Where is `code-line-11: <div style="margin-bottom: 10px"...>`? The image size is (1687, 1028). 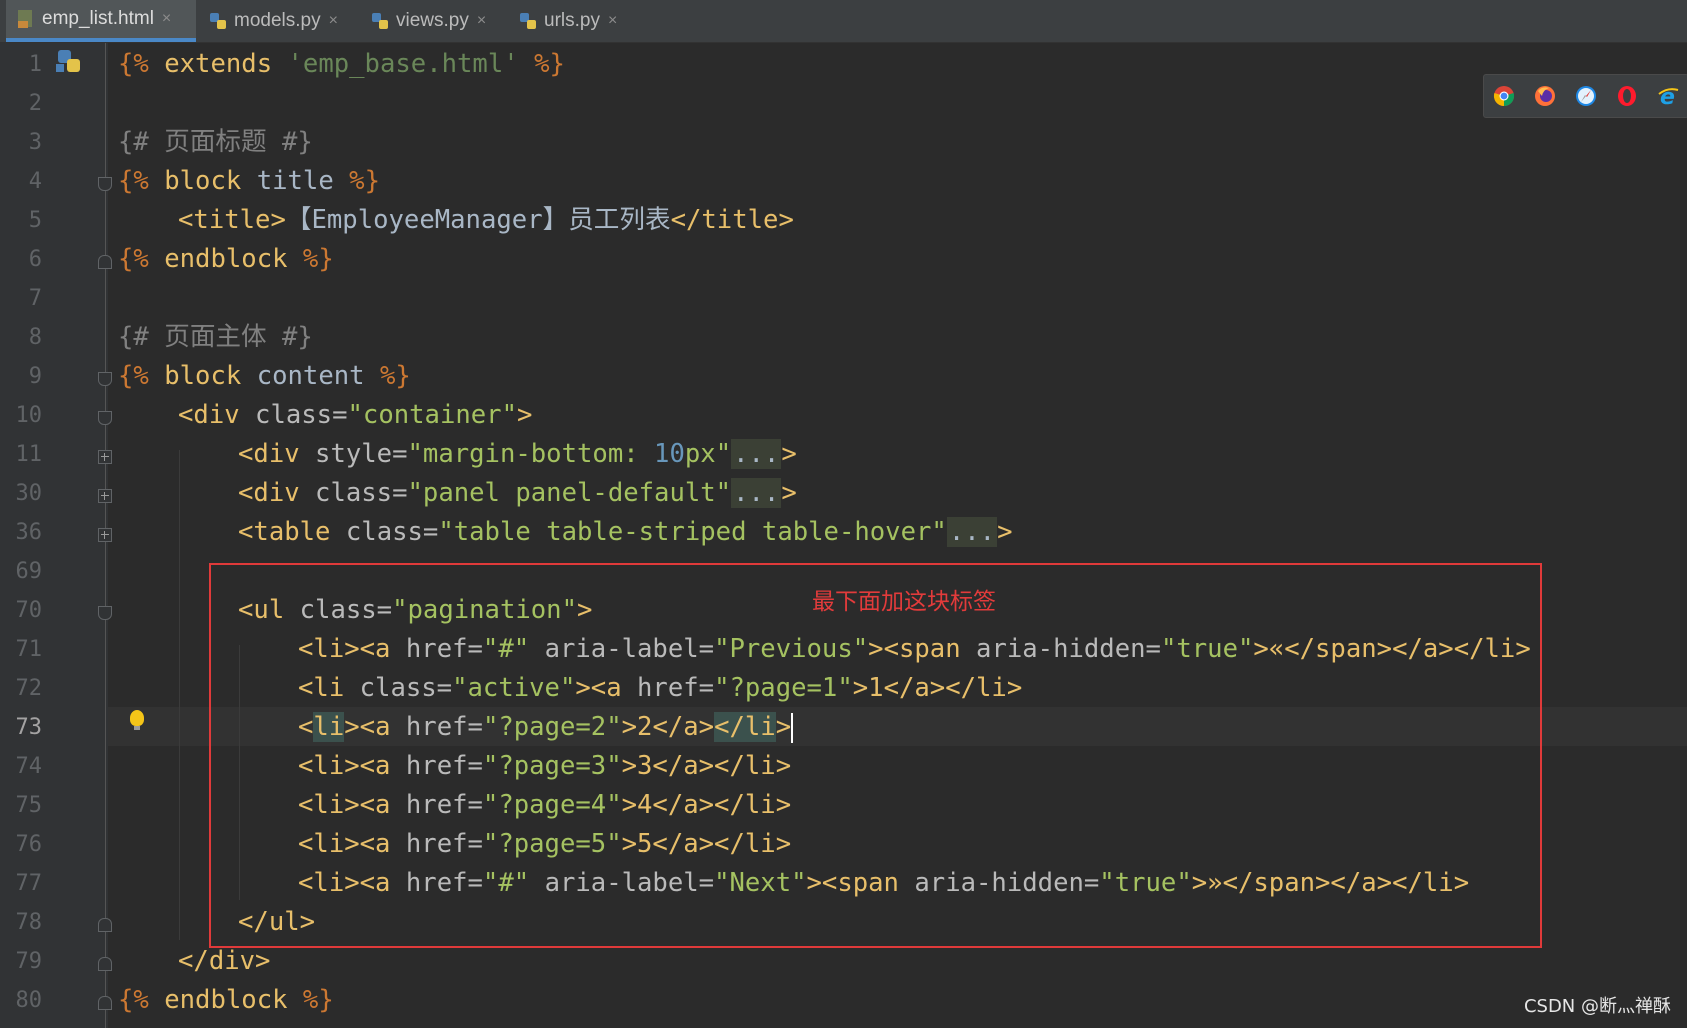 code-line-11: <div style="margin-bottom: 10px"...> is located at coordinates (517, 454).